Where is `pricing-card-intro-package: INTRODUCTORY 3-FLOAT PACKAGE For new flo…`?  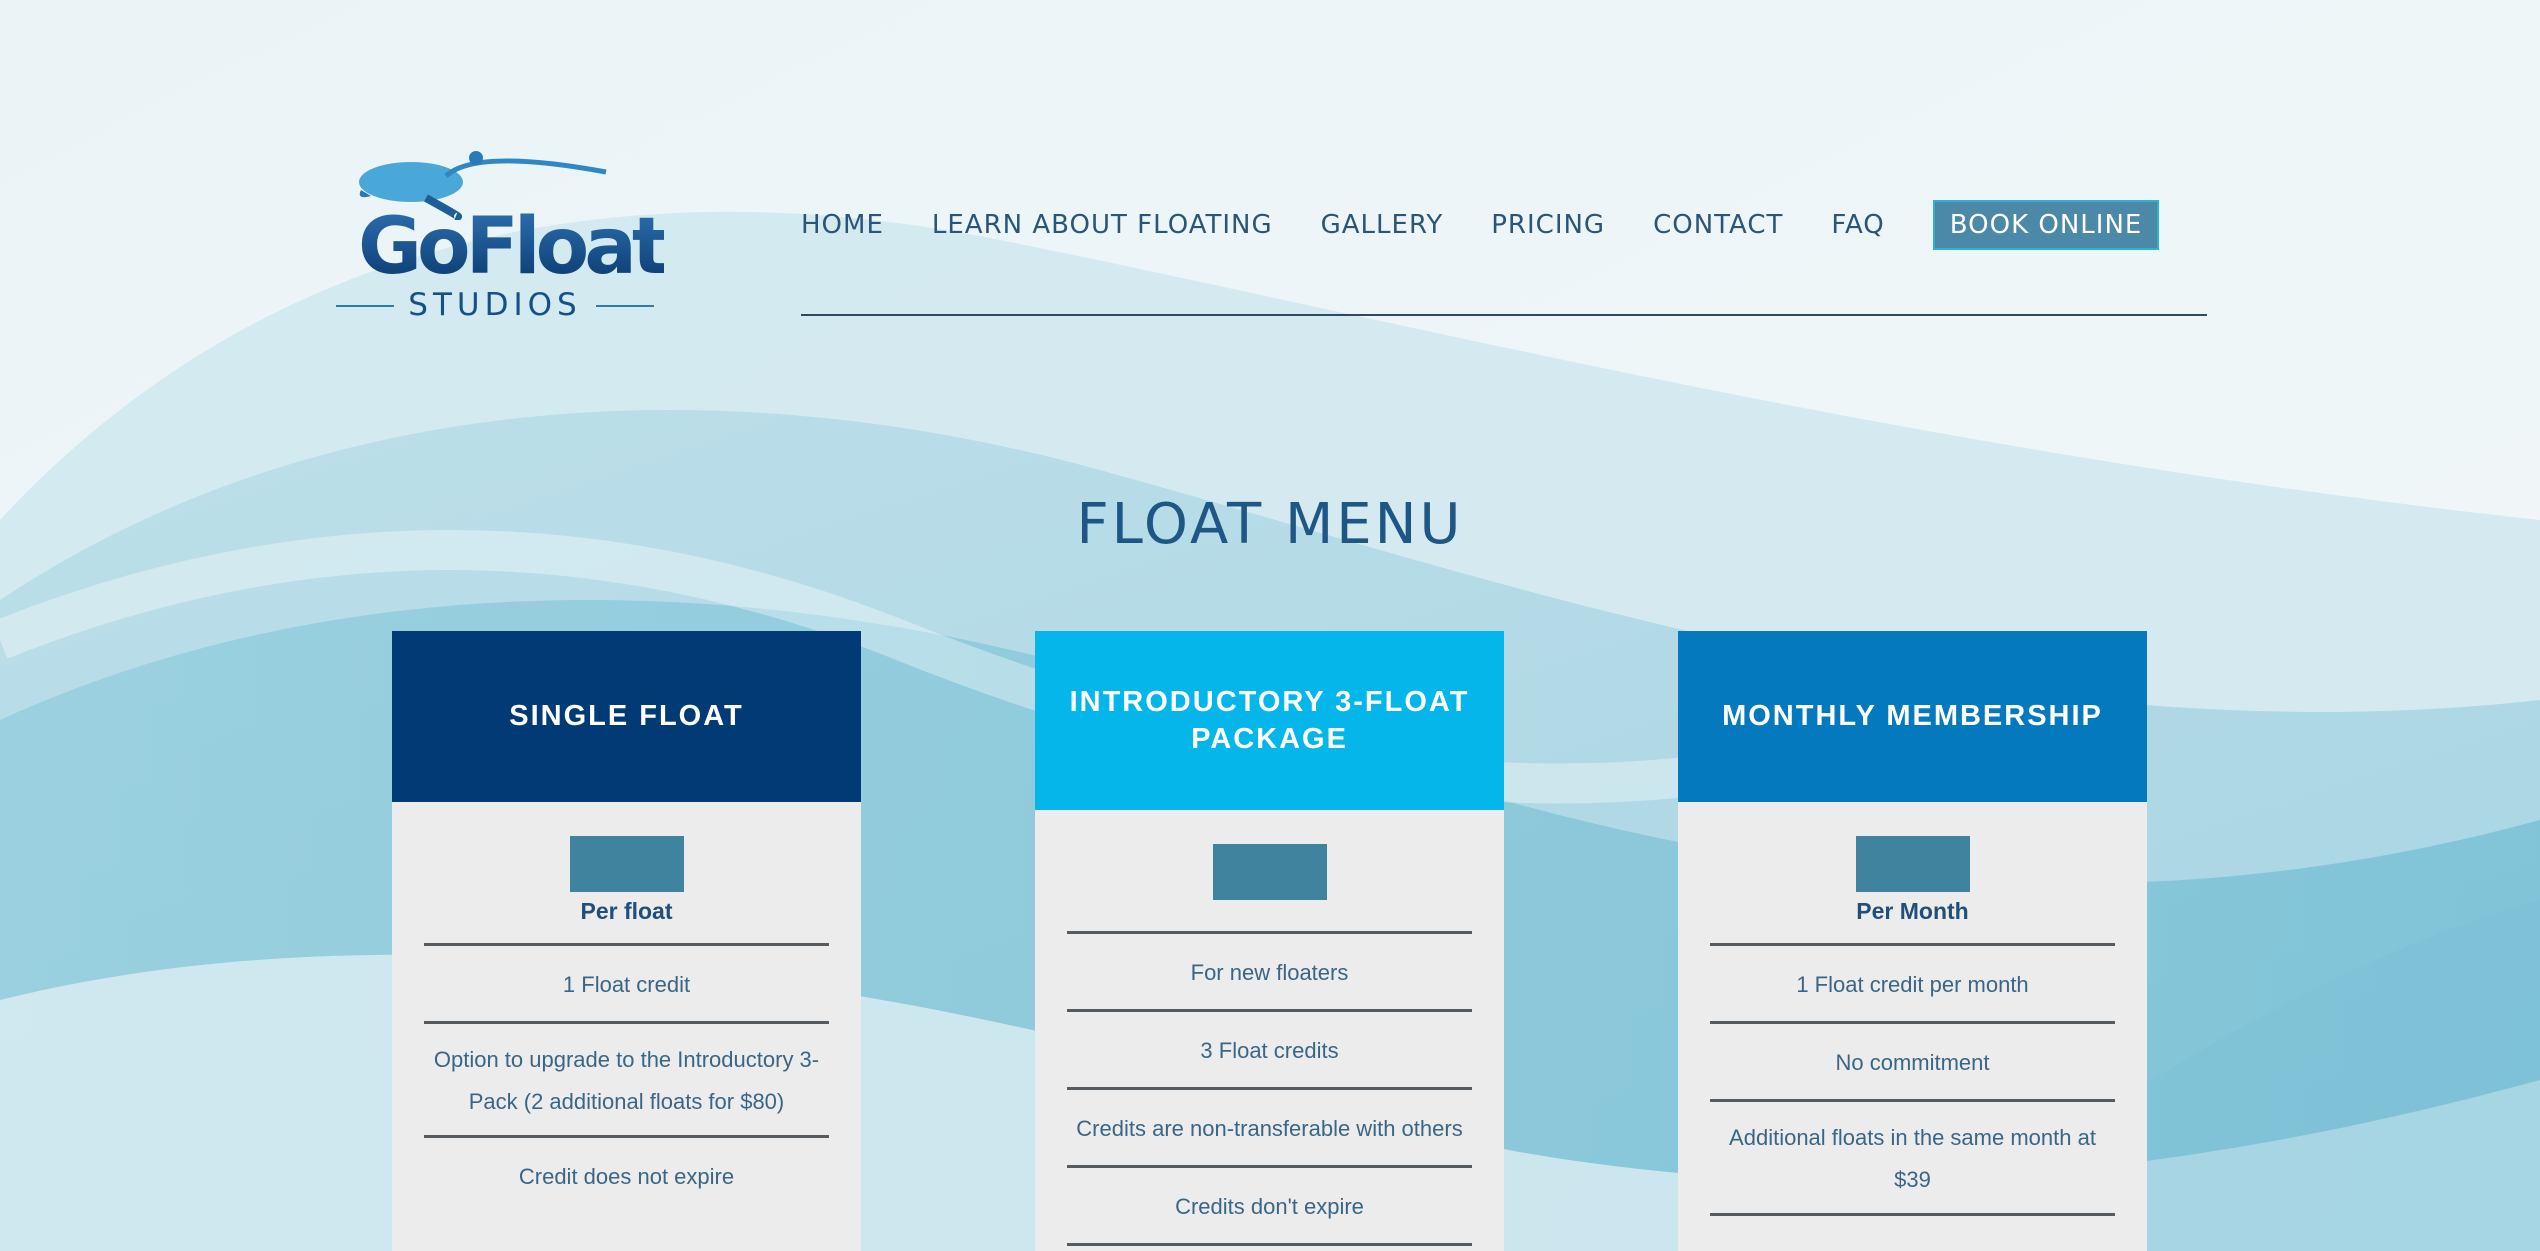
pricing-card-intro-package: INTRODUCTORY 3-FLOAT PACKAGE For new flo… is located at coordinates (1269, 941).